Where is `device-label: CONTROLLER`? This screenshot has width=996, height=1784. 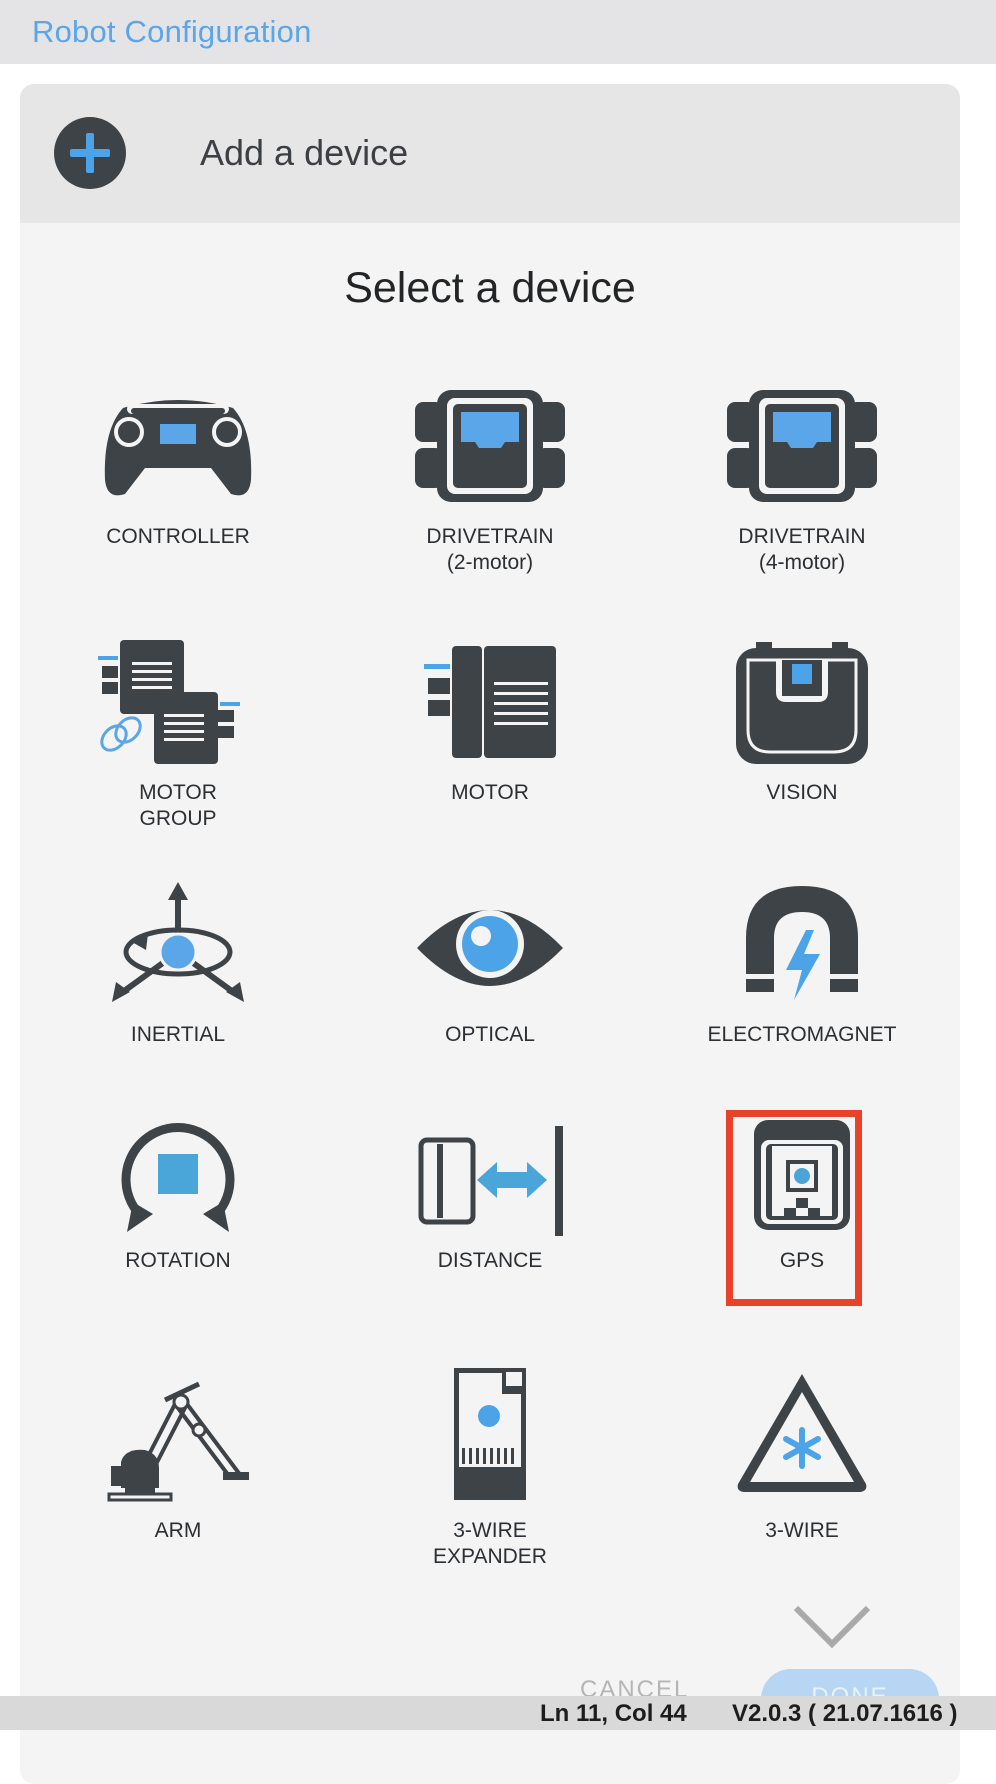
device-label: CONTROLLER is located at coordinates (178, 536).